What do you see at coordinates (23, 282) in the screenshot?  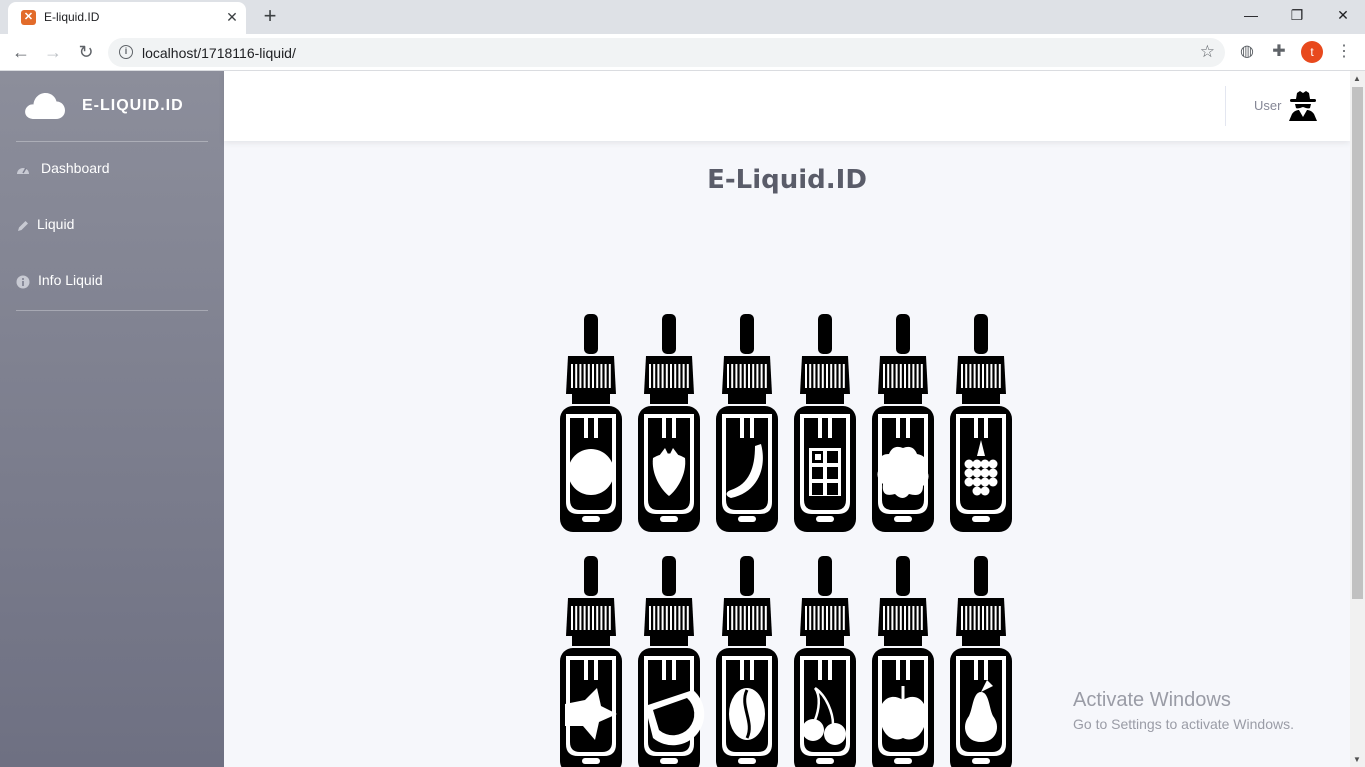 I see `info-circle-icon` at bounding box center [23, 282].